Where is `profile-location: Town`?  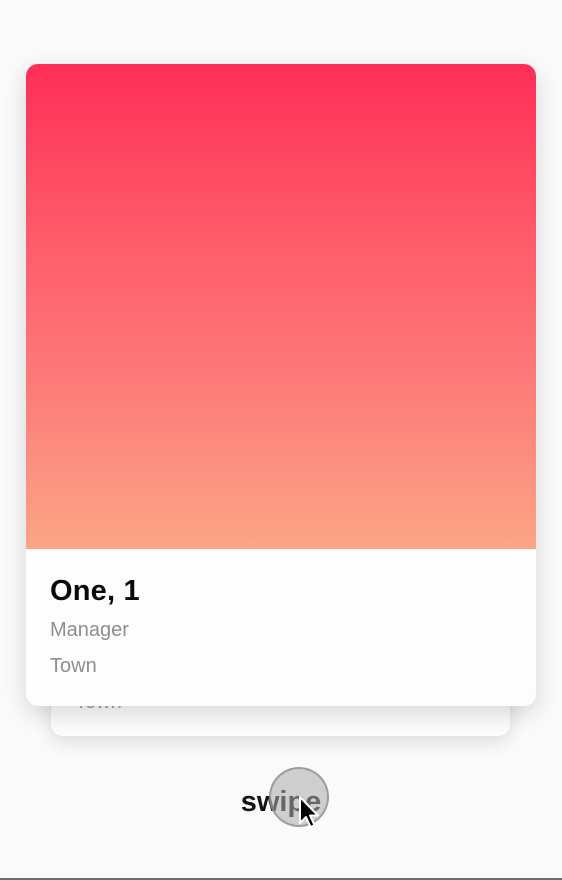 profile-location: Town is located at coordinates (73, 666).